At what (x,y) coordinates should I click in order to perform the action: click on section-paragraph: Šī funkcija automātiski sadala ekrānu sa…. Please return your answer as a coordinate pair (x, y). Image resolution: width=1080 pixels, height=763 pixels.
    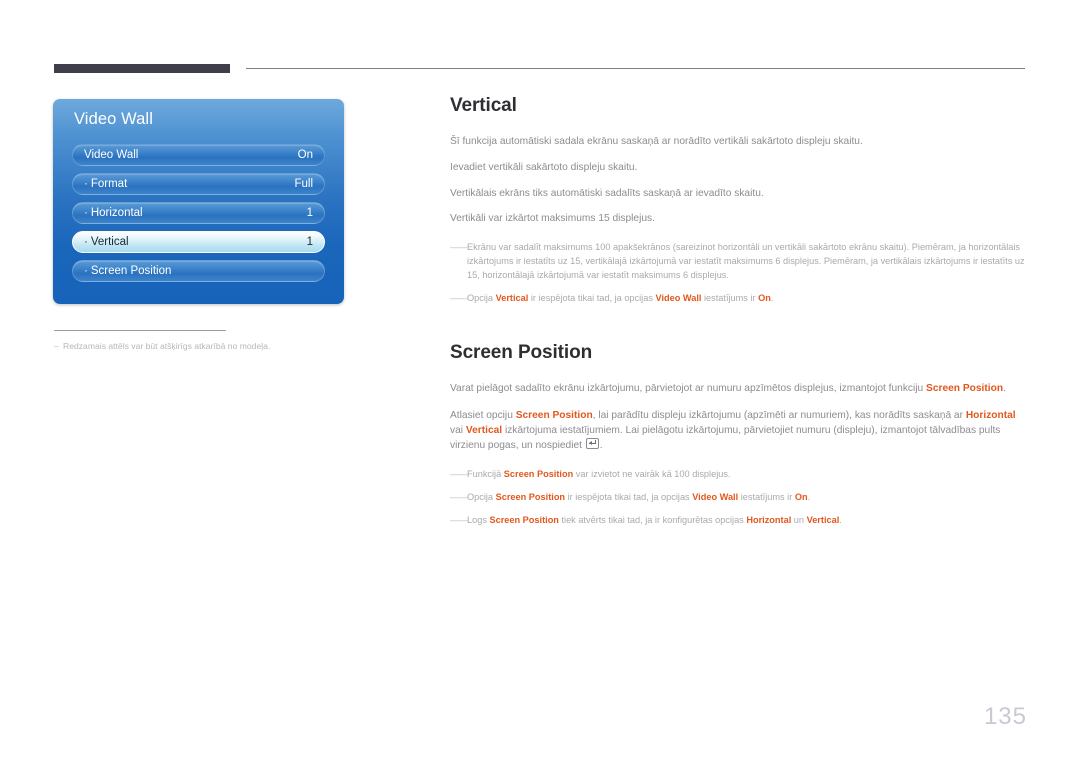
    Looking at the image, I should click on (656, 141).